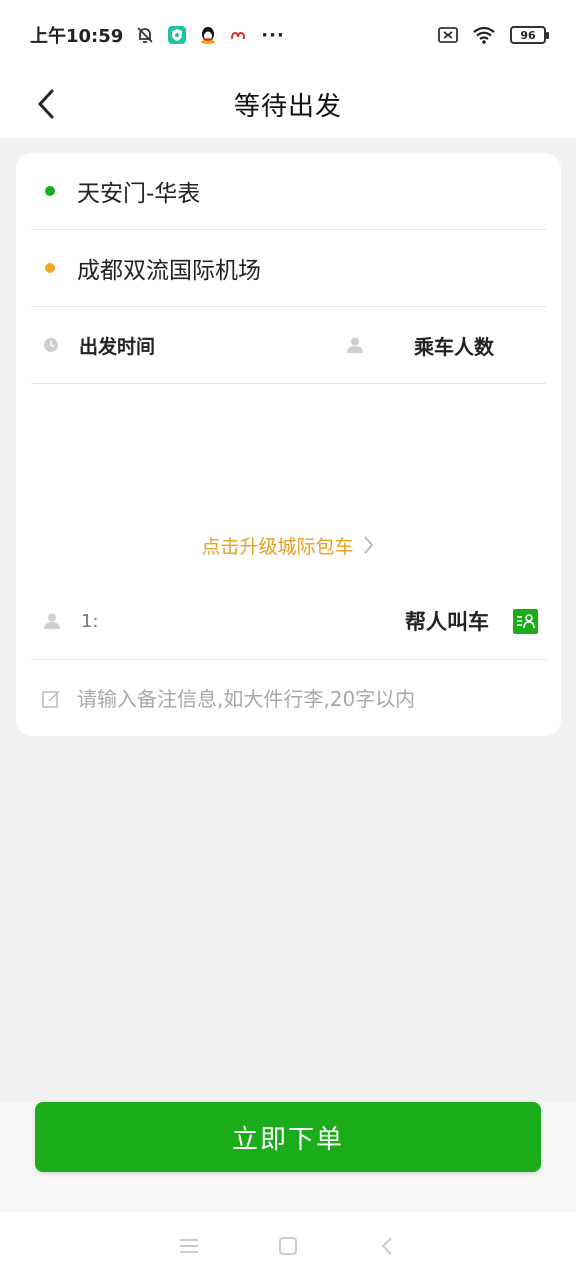  I want to click on status-time: 上午10:59, so click(77, 36).